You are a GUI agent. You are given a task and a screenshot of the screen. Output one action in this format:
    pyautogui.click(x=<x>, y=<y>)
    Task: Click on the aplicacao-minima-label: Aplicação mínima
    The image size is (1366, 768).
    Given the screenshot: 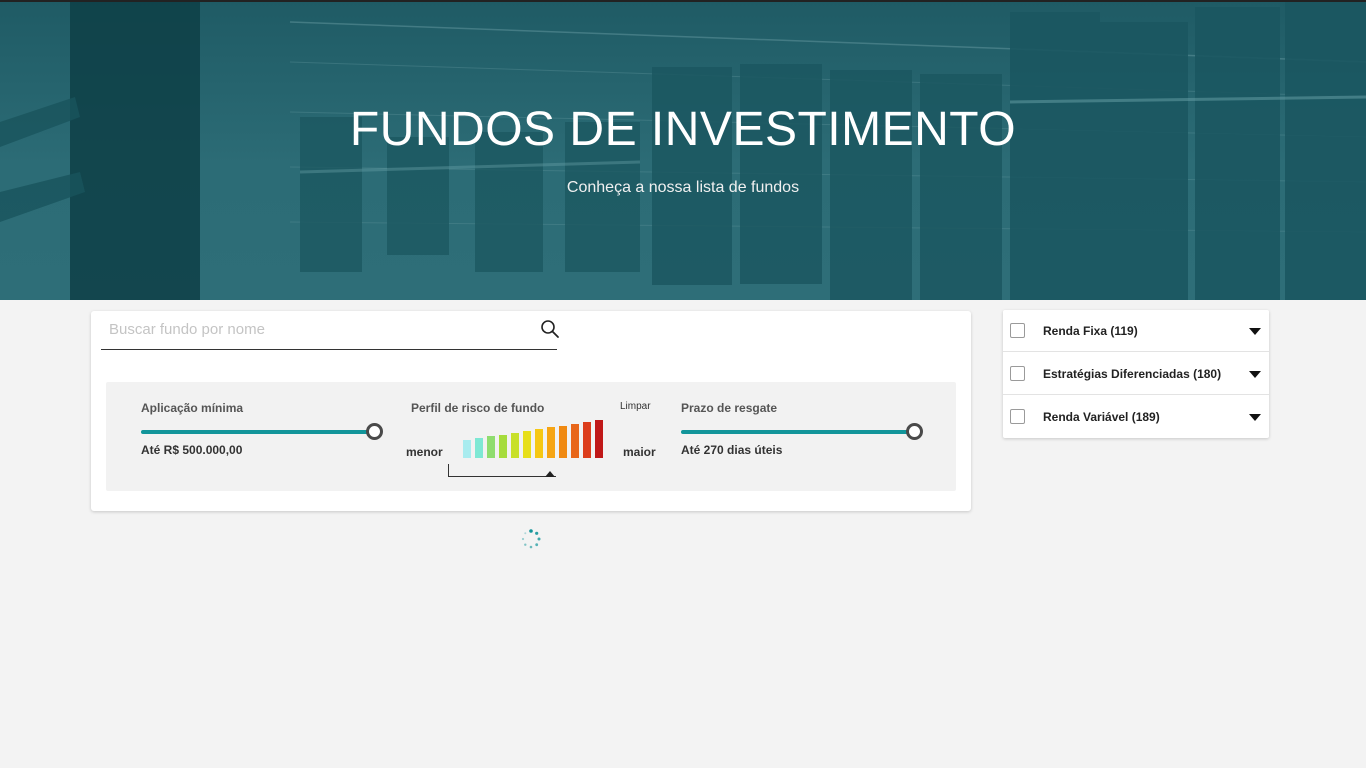 What is the action you would take?
    pyautogui.click(x=192, y=408)
    